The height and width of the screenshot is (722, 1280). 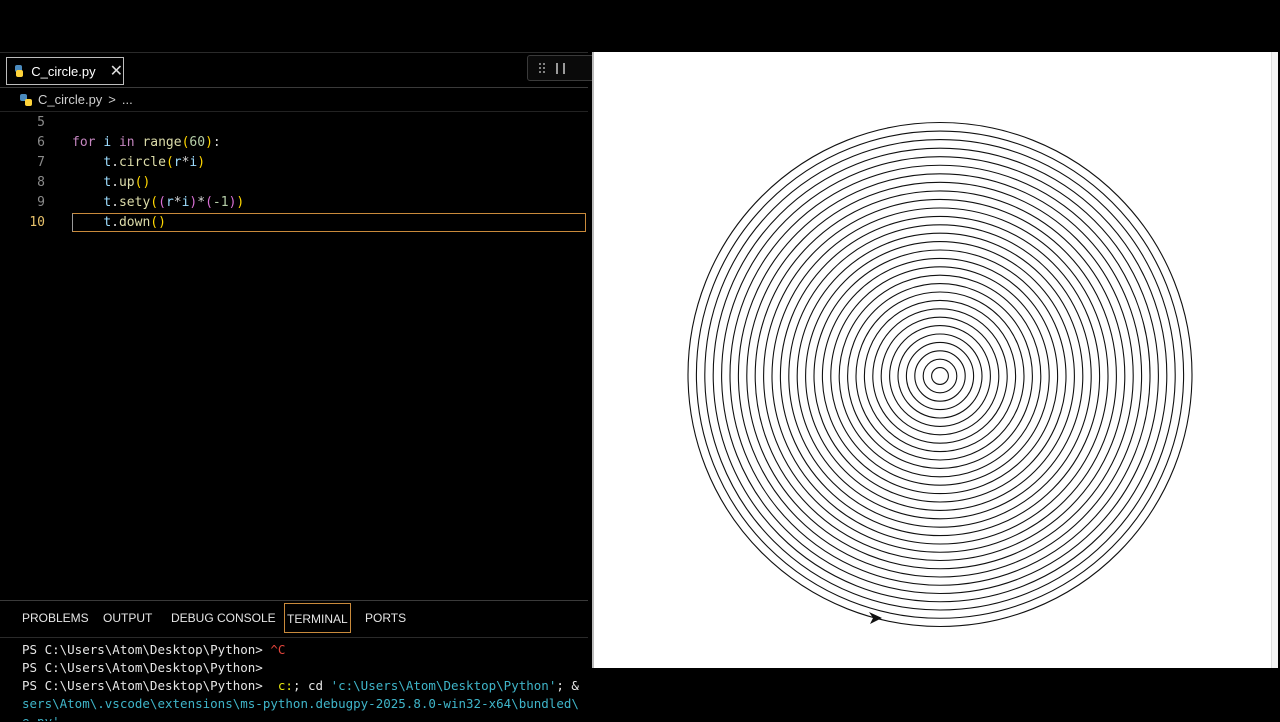 I want to click on code-line: 6 for i in range(60):, so click(x=294, y=143).